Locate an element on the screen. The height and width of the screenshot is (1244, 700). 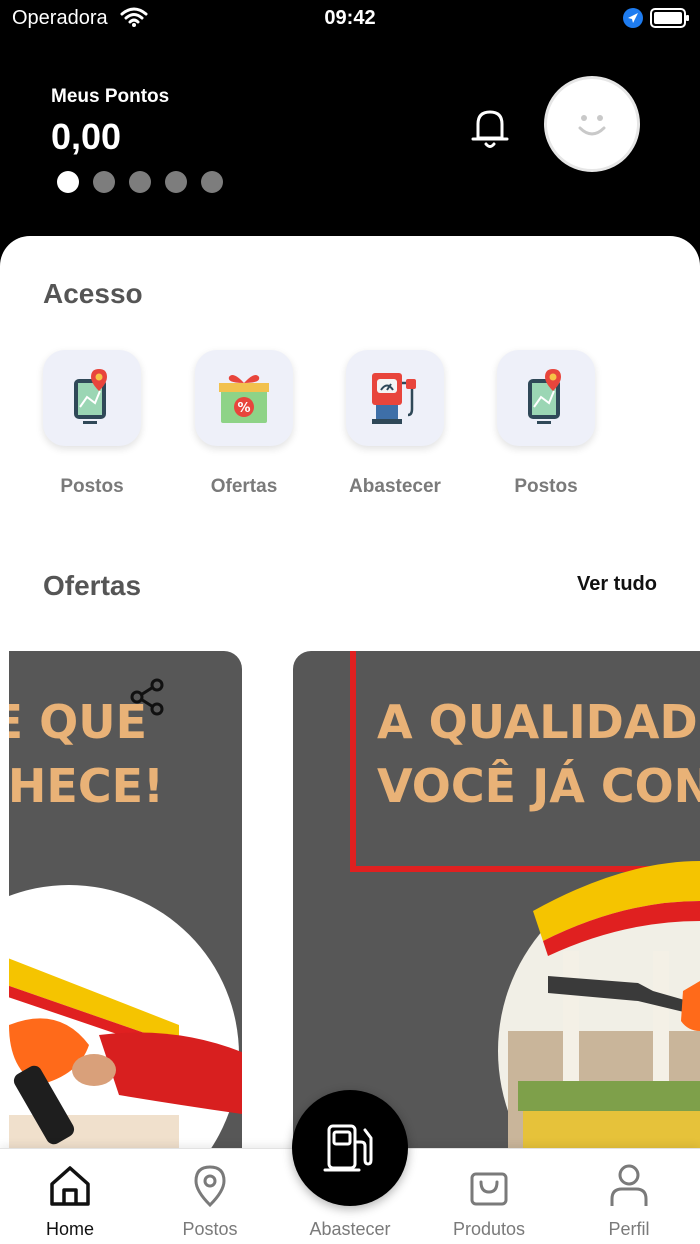
shopping-bag-icon is located at coordinates (489, 1189).